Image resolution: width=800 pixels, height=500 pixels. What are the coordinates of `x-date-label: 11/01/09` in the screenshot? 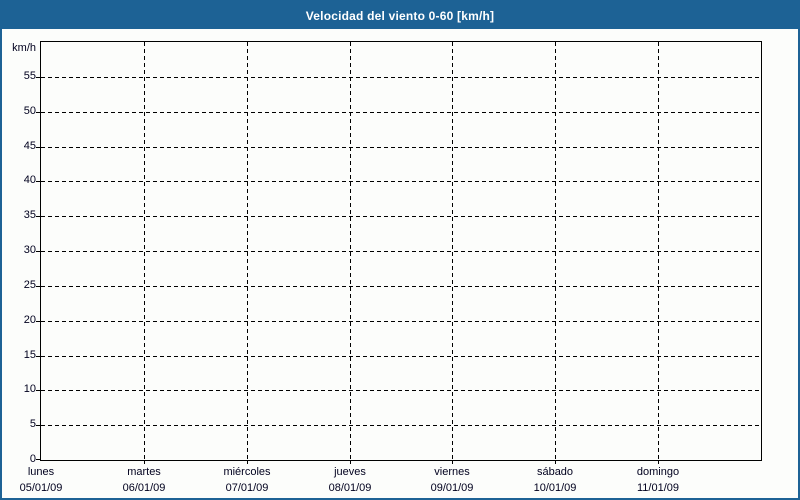 It's located at (657, 488).